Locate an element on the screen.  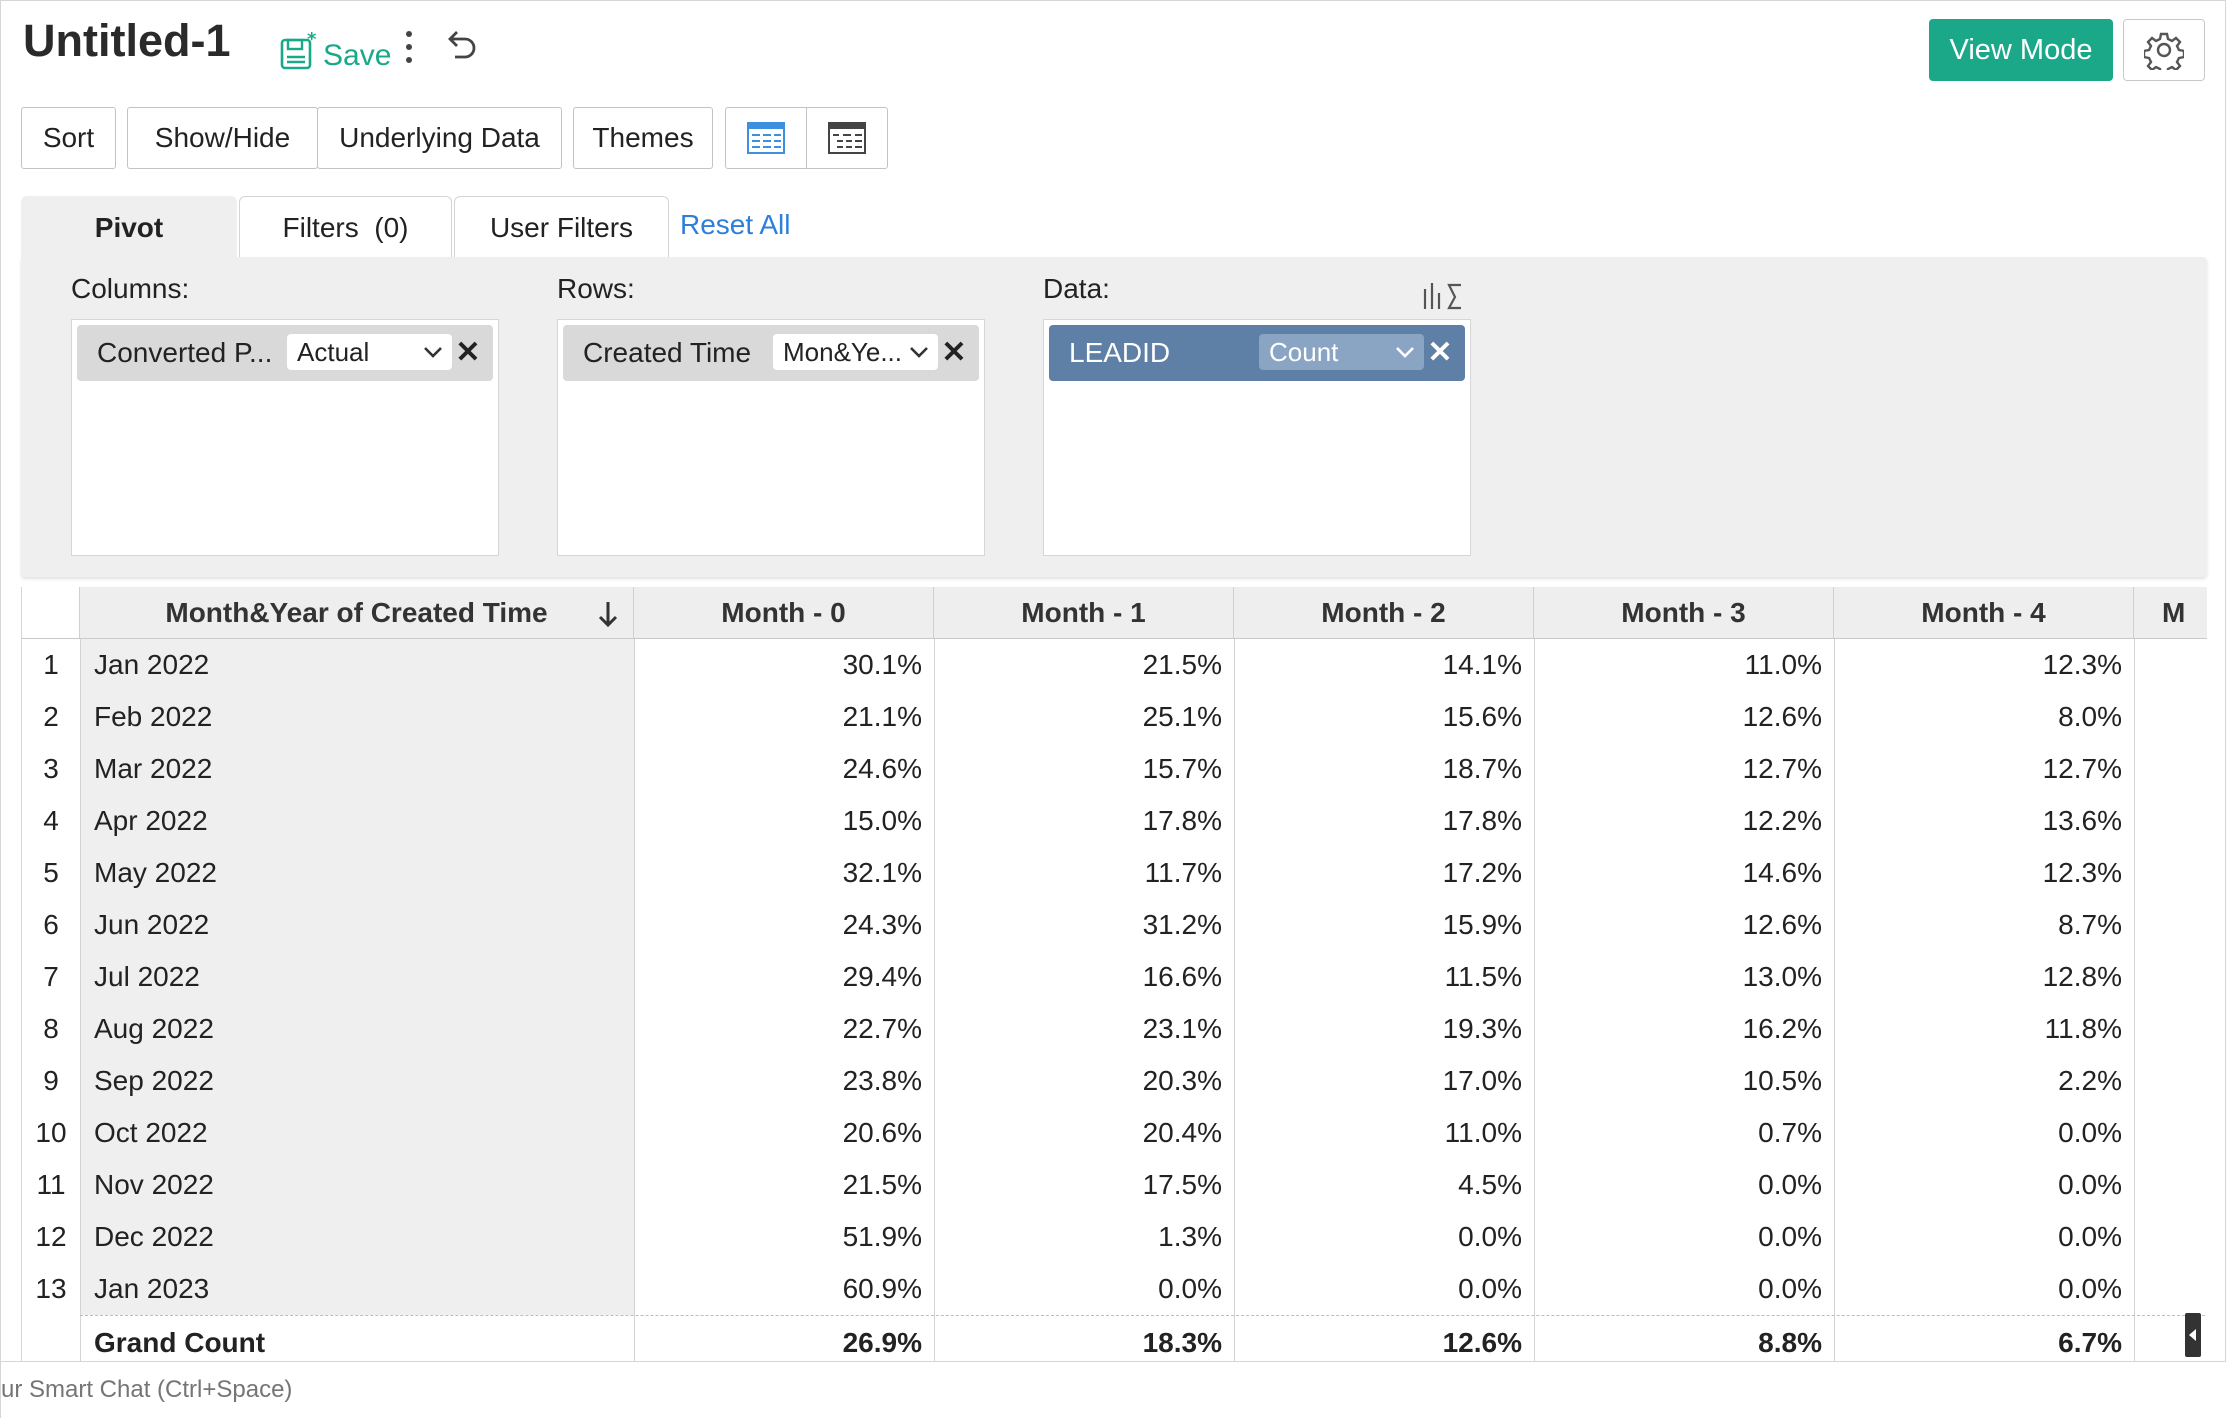
table-cell: 23.8% is located at coordinates (784, 1081).